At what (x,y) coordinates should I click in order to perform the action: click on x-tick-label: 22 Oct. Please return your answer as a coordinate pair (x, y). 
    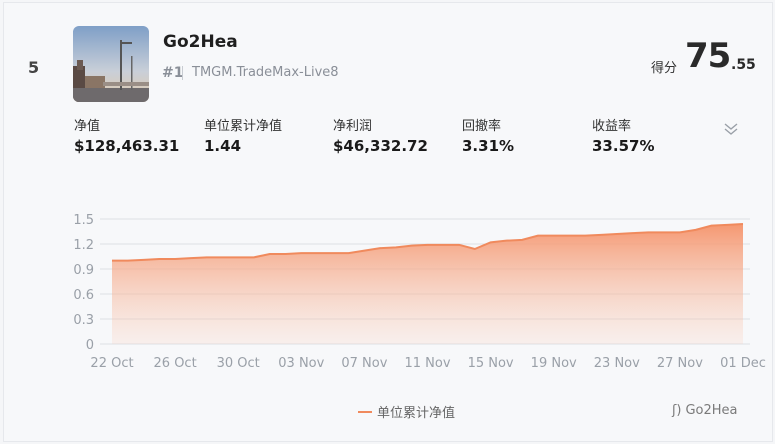
    Looking at the image, I should click on (111, 363).